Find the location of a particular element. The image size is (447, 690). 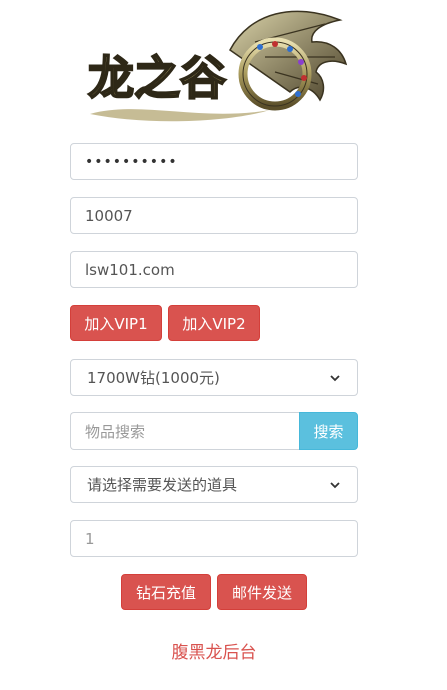

server-value: lsw101.com is located at coordinates (130, 269).